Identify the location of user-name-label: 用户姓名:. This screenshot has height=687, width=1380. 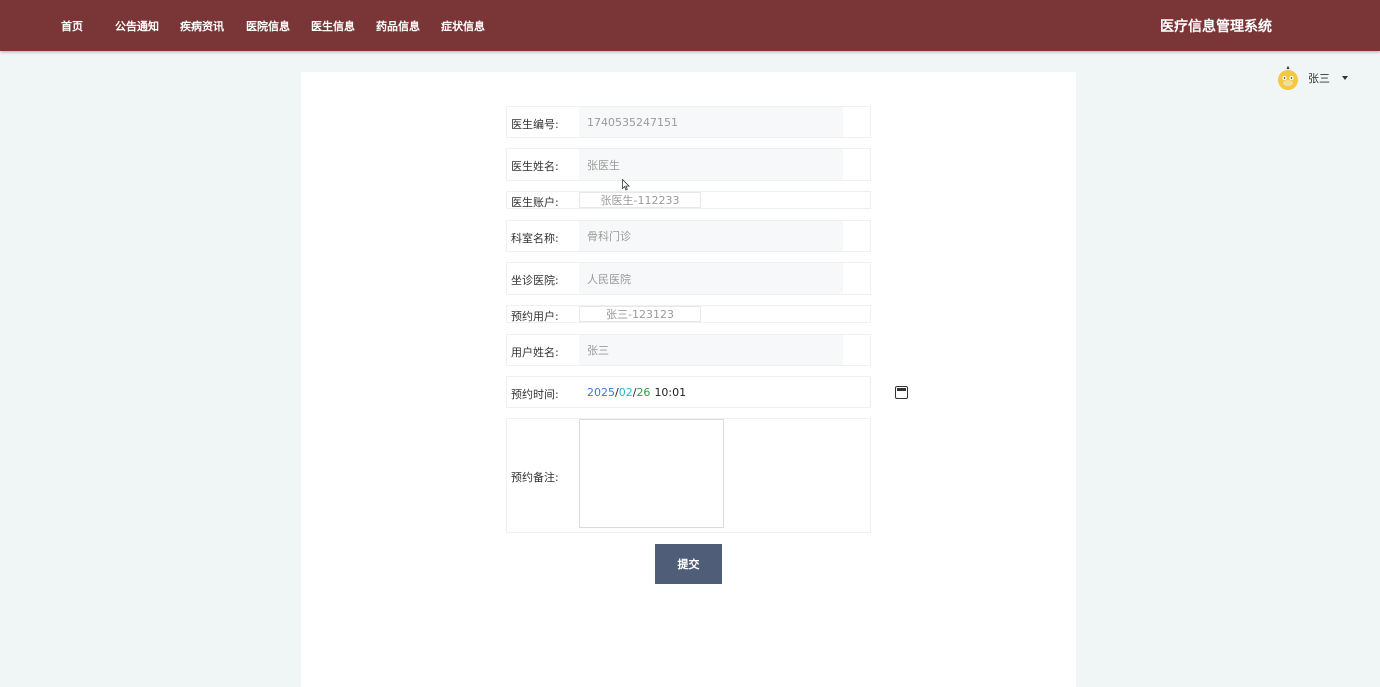
(535, 352).